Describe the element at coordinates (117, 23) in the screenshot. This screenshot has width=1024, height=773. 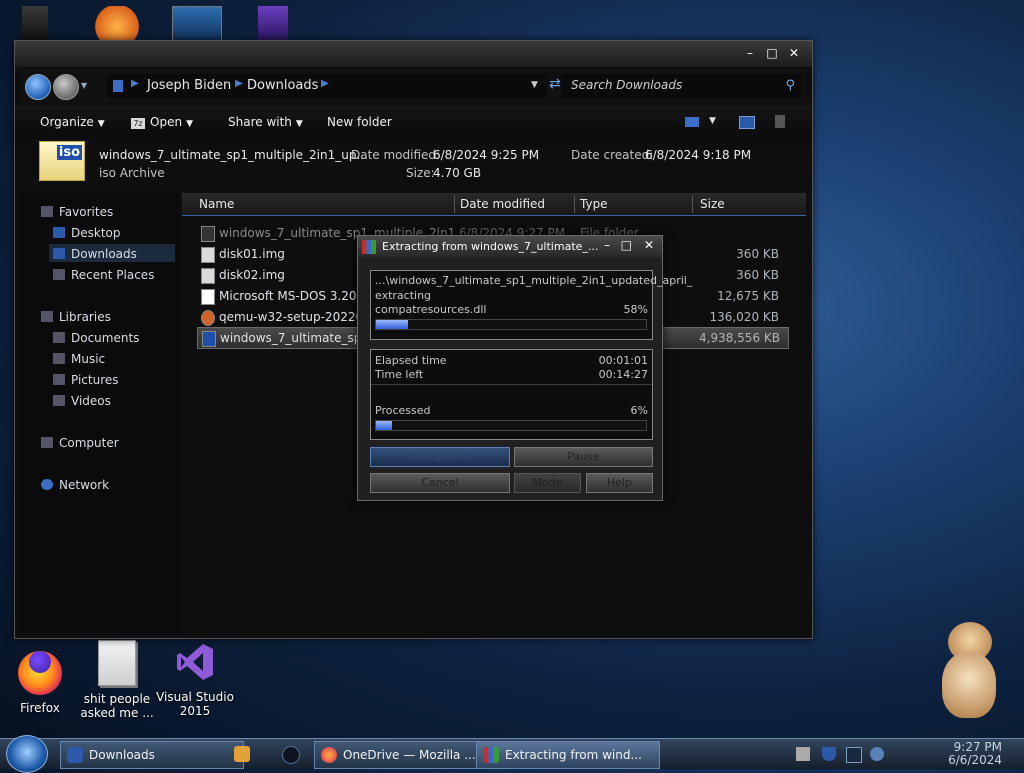
I see `goldfish-icon` at that location.